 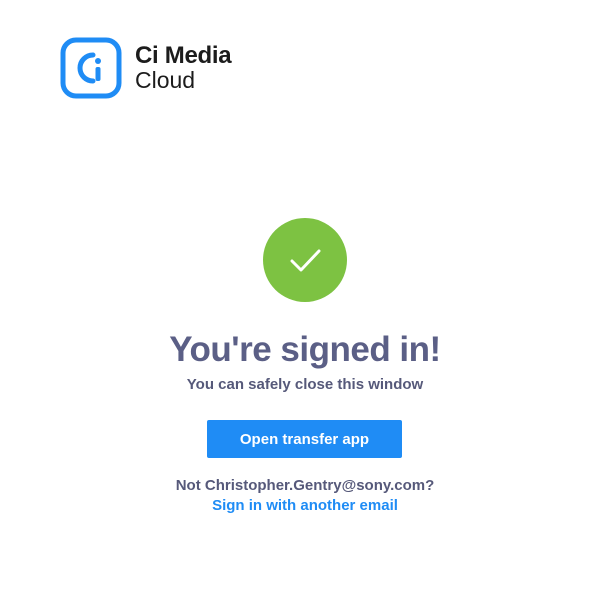 I want to click on open-transfer-app-button: Open transfer app, so click(x=304, y=439).